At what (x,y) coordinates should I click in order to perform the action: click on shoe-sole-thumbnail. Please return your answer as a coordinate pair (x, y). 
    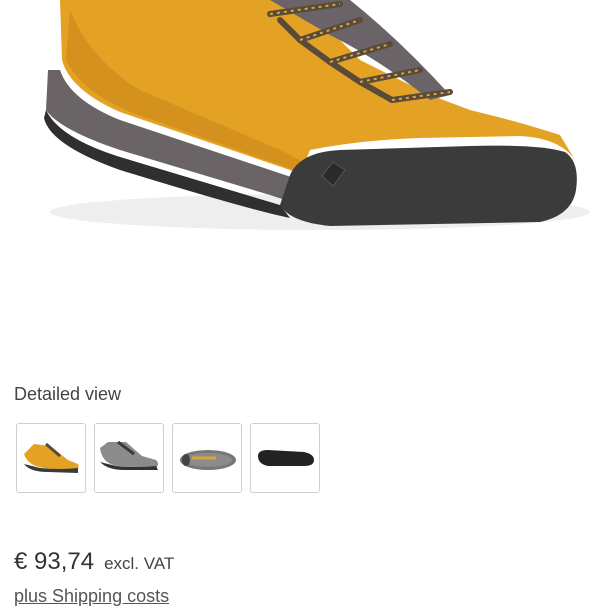
    Looking at the image, I should click on (286, 458).